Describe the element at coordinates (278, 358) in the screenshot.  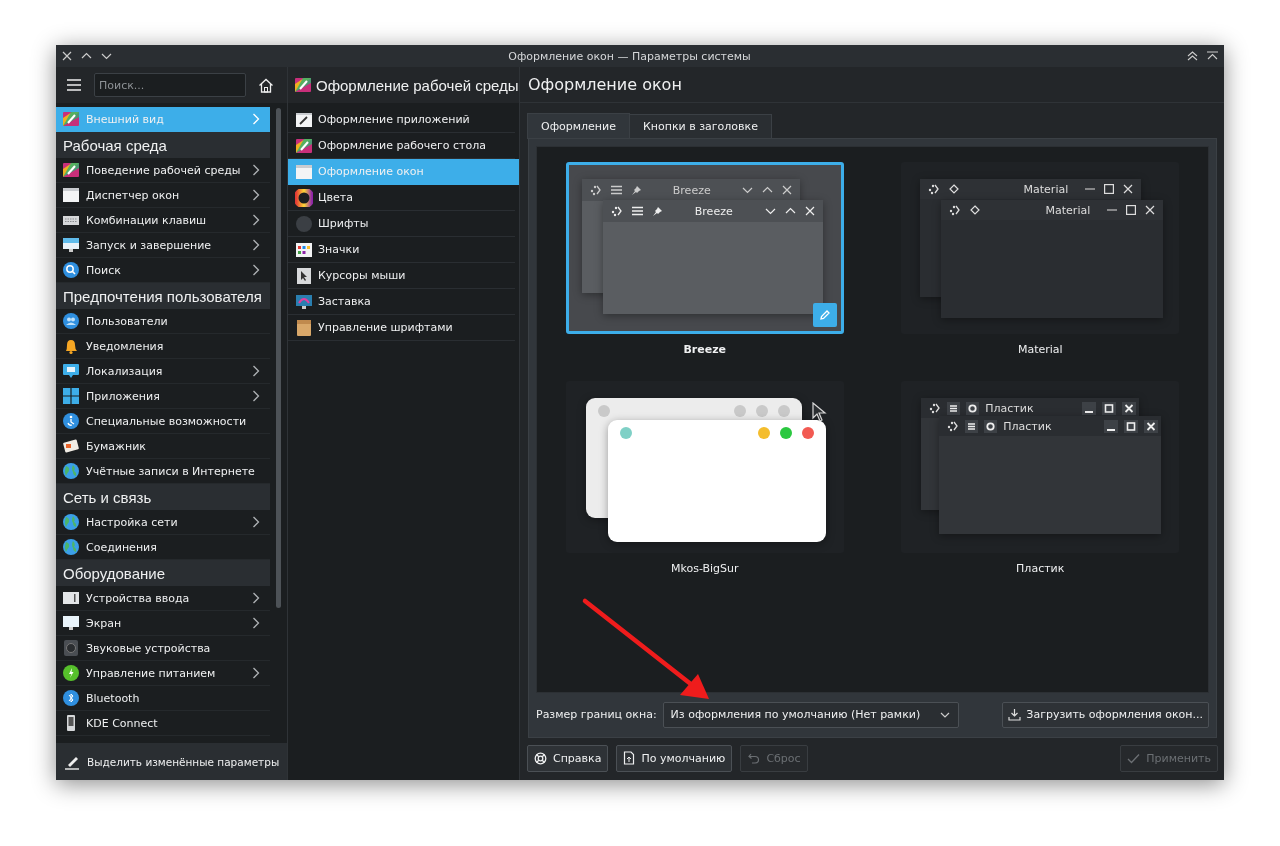
I see `scrollbar-thumb` at that location.